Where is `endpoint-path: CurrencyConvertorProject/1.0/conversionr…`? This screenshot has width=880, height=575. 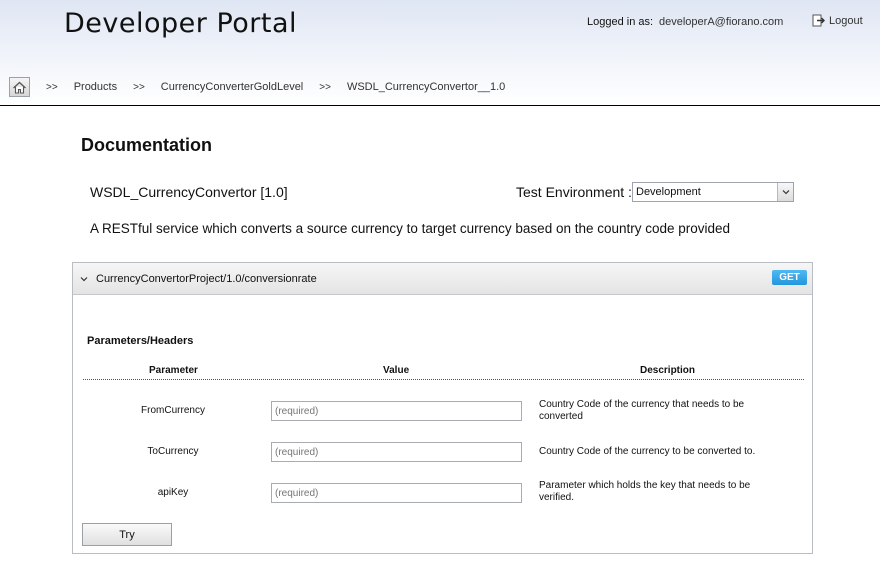 endpoint-path: CurrencyConvertorProject/1.0/conversionr… is located at coordinates (206, 278).